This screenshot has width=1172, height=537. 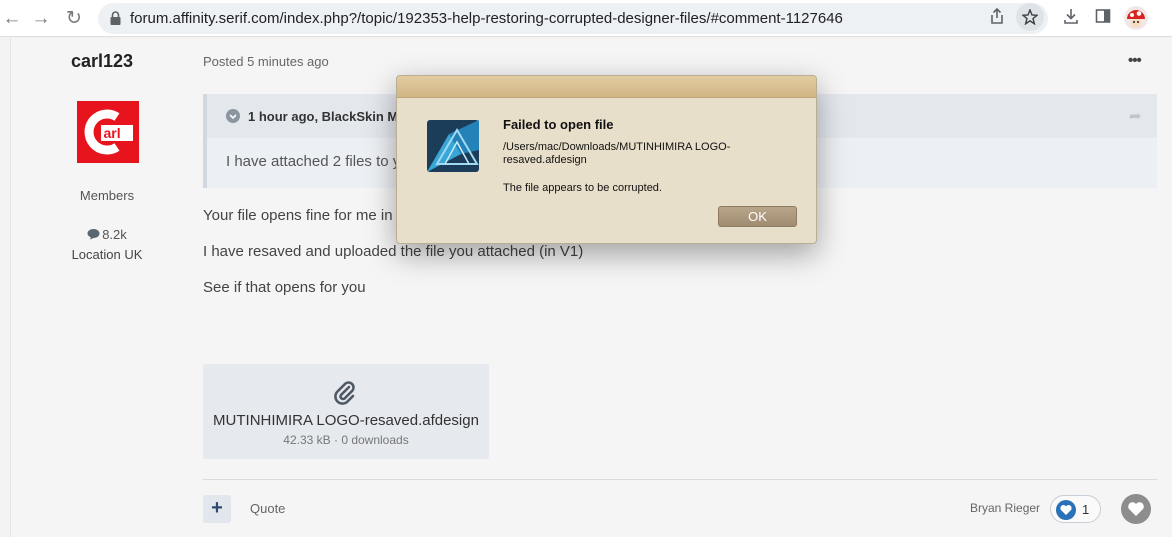 What do you see at coordinates (606, 87) in the screenshot?
I see `dialog-titlebar` at bounding box center [606, 87].